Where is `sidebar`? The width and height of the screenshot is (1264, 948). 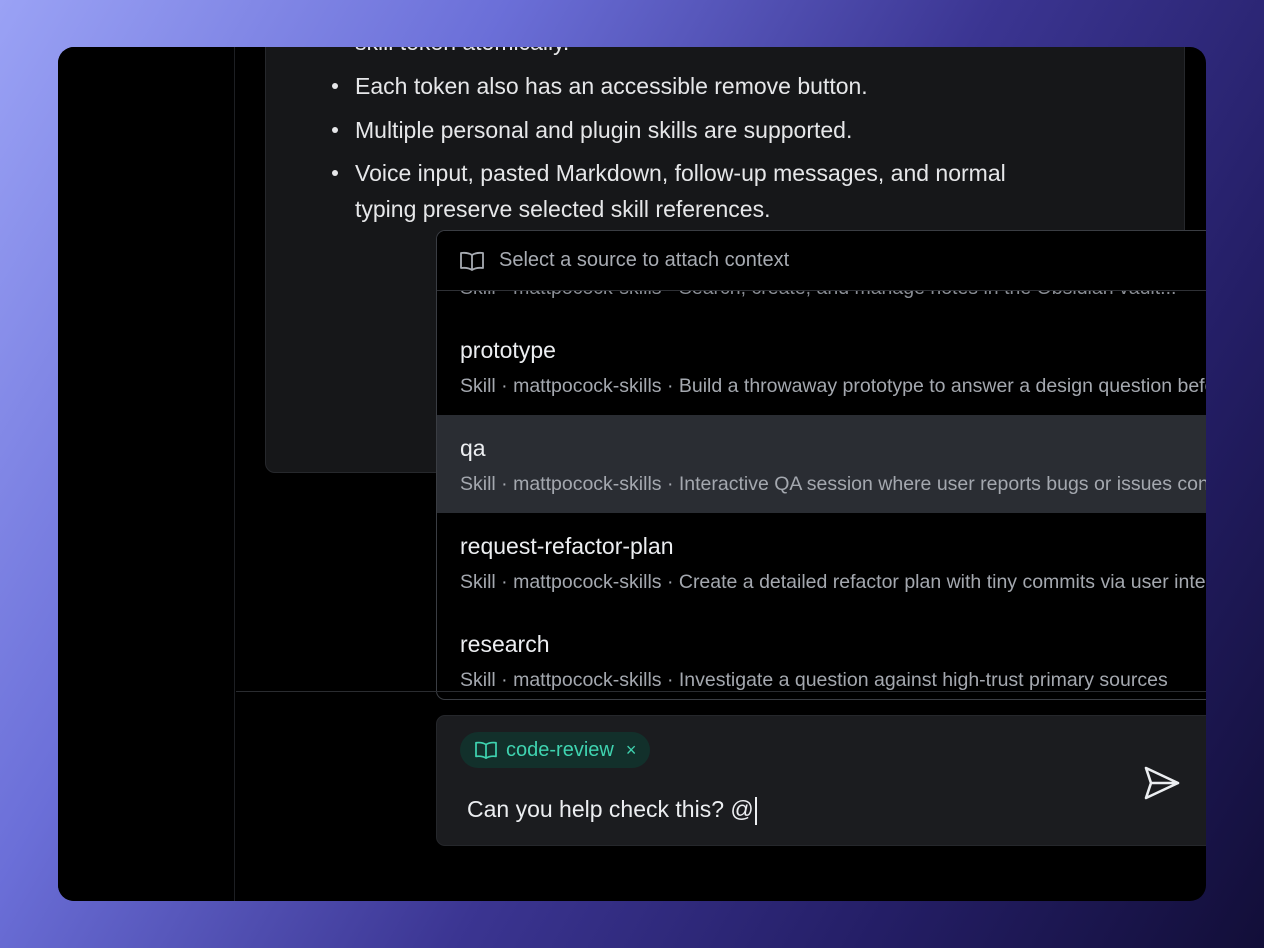
sidebar is located at coordinates (146, 474).